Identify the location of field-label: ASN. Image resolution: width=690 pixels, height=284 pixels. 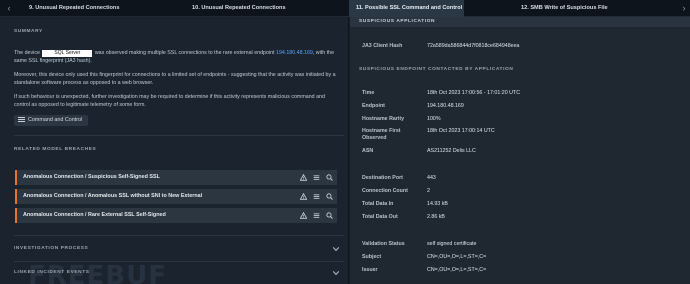
(368, 151).